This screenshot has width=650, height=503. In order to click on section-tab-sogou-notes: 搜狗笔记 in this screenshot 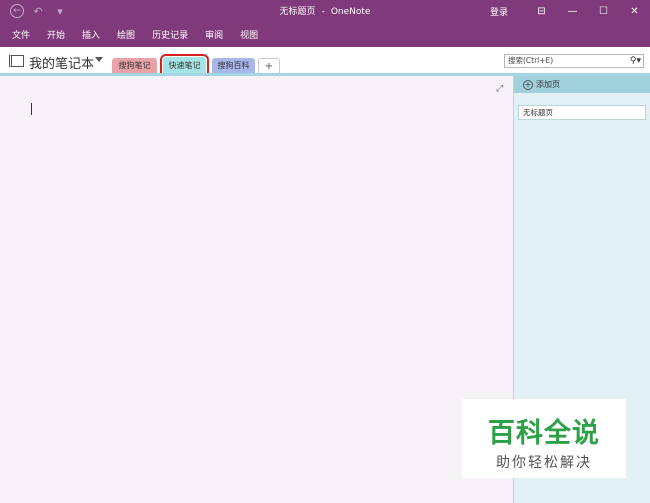, I will do `click(134, 65)`.